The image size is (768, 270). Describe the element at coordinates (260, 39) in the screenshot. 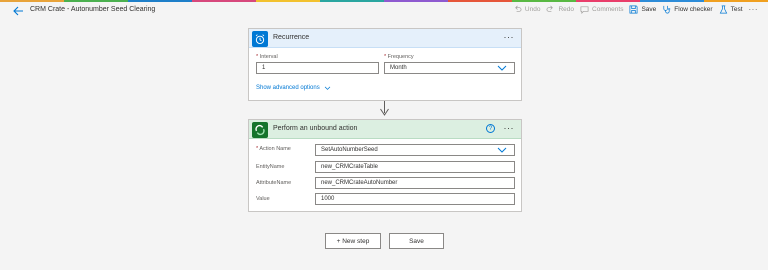

I see `alarm-clock-icon` at that location.